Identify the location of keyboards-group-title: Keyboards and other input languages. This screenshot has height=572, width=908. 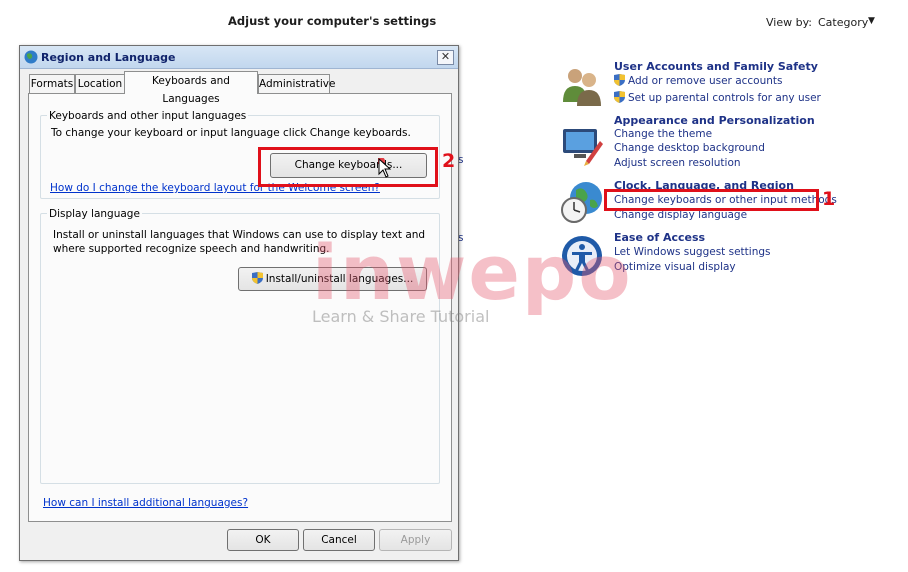
(148, 116).